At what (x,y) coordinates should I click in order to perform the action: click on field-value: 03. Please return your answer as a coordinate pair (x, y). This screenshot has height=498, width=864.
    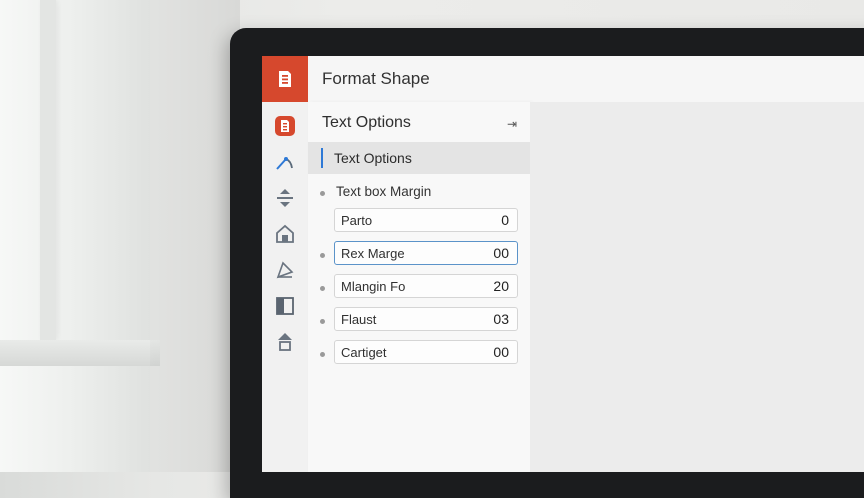
    Looking at the image, I should click on (501, 319).